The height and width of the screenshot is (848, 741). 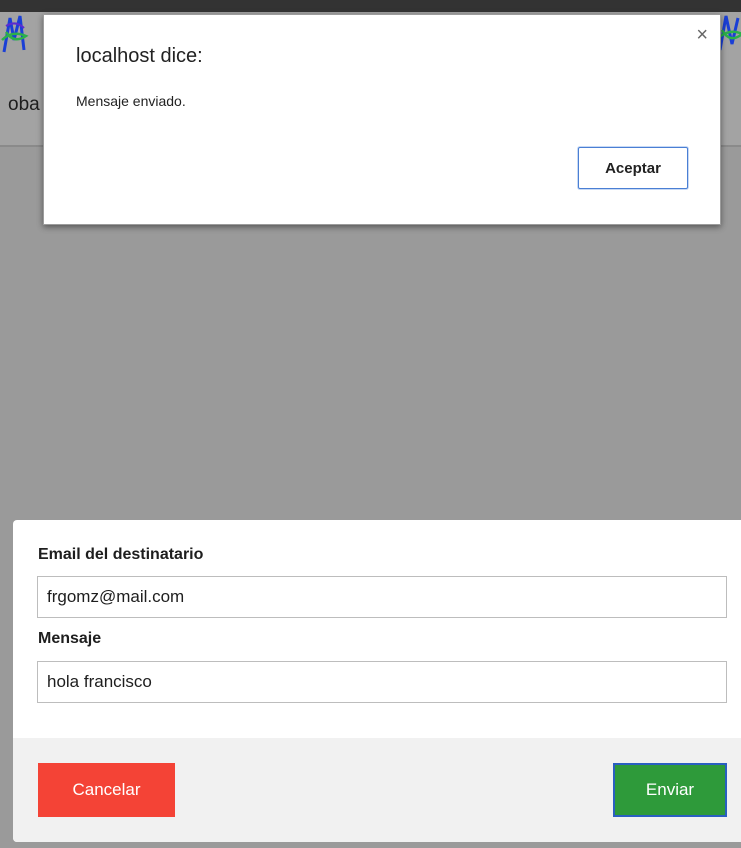 What do you see at coordinates (15, 34) in the screenshot?
I see `scribble-logo-icon` at bounding box center [15, 34].